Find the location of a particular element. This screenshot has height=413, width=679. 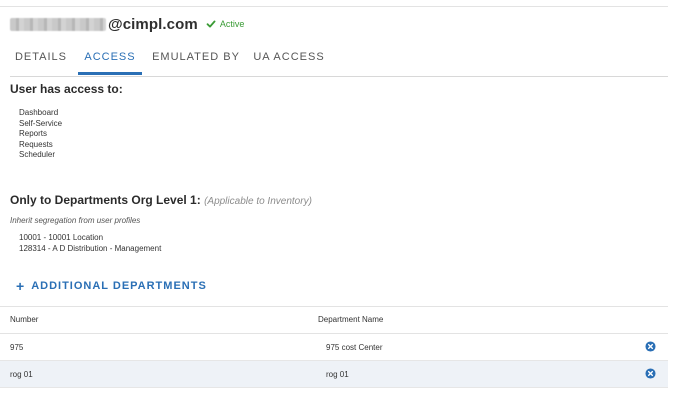

cell-department-name: rog 01 is located at coordinates (337, 374).